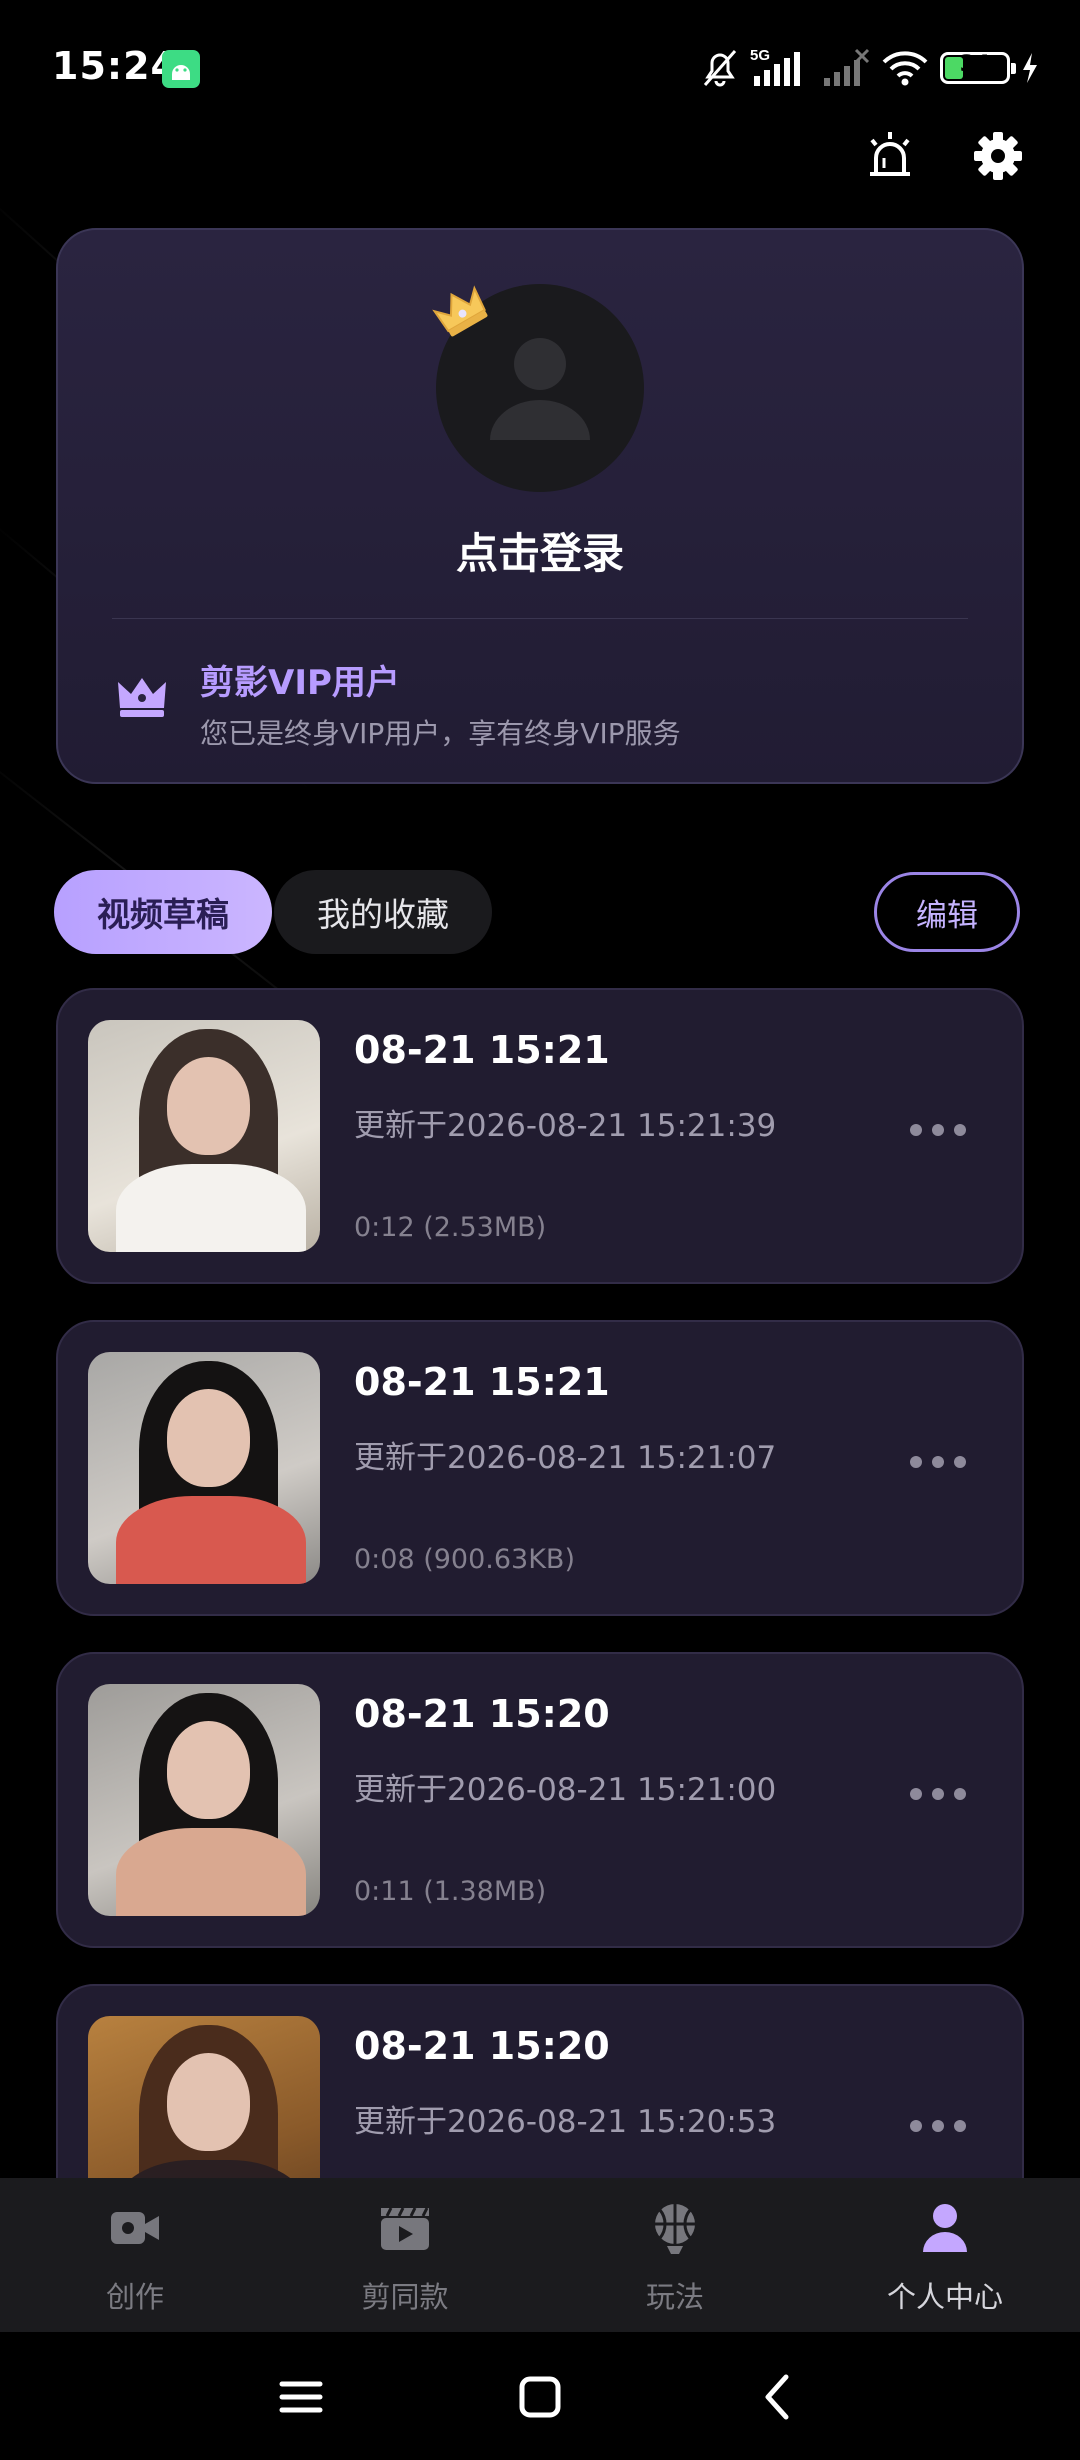 Image resolution: width=1080 pixels, height=2460 pixels. Describe the element at coordinates (383, 912) in the screenshot. I see `tab-my-favorites: 我的收藏` at that location.